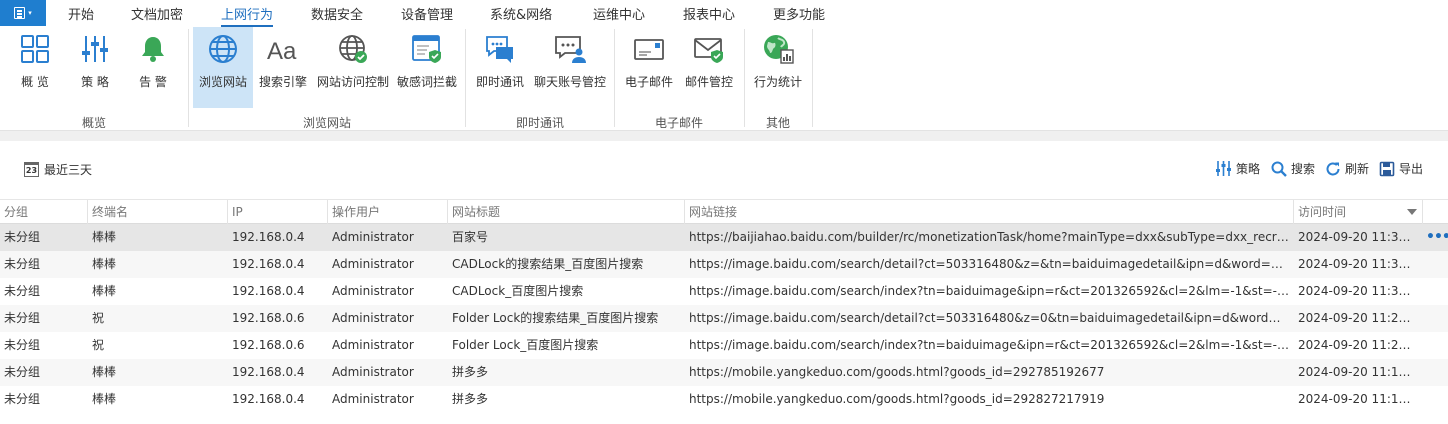 This screenshot has width=1448, height=424. Describe the element at coordinates (353, 67) in the screenshot. I see `tool-website-access-control: 网站访问控制` at that location.